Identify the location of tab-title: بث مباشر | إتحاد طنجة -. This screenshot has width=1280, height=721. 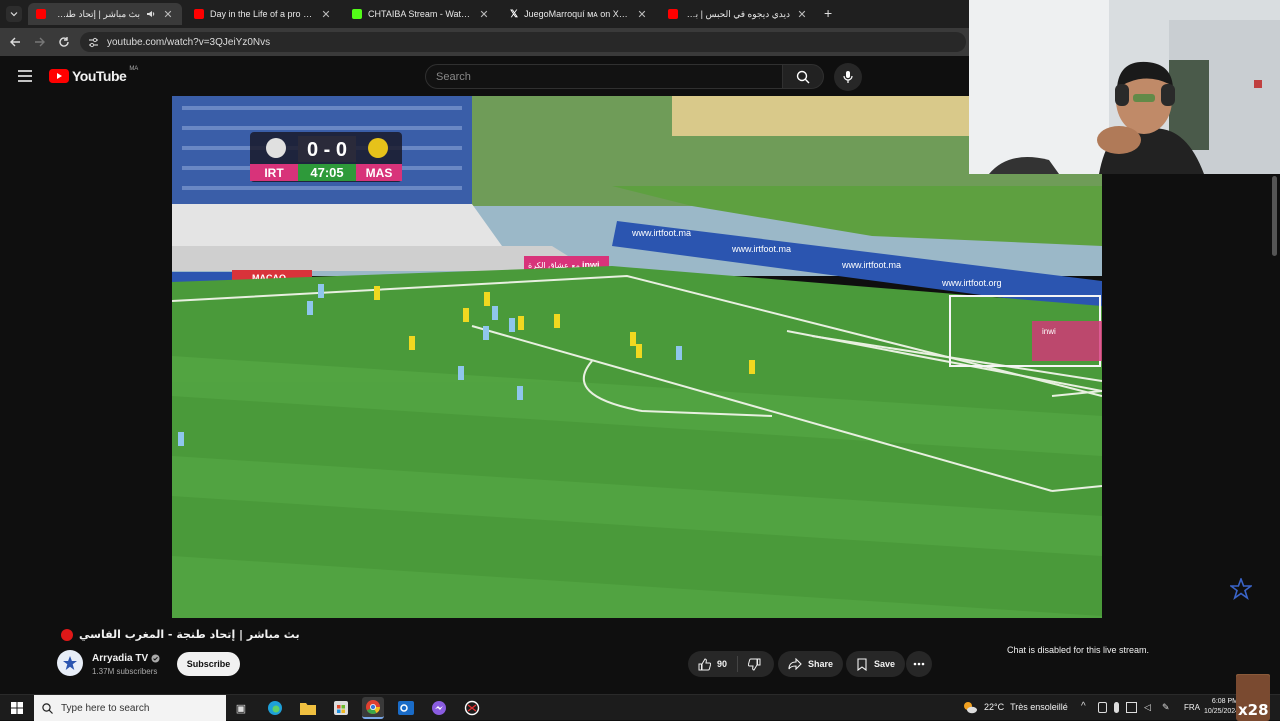
(96, 13).